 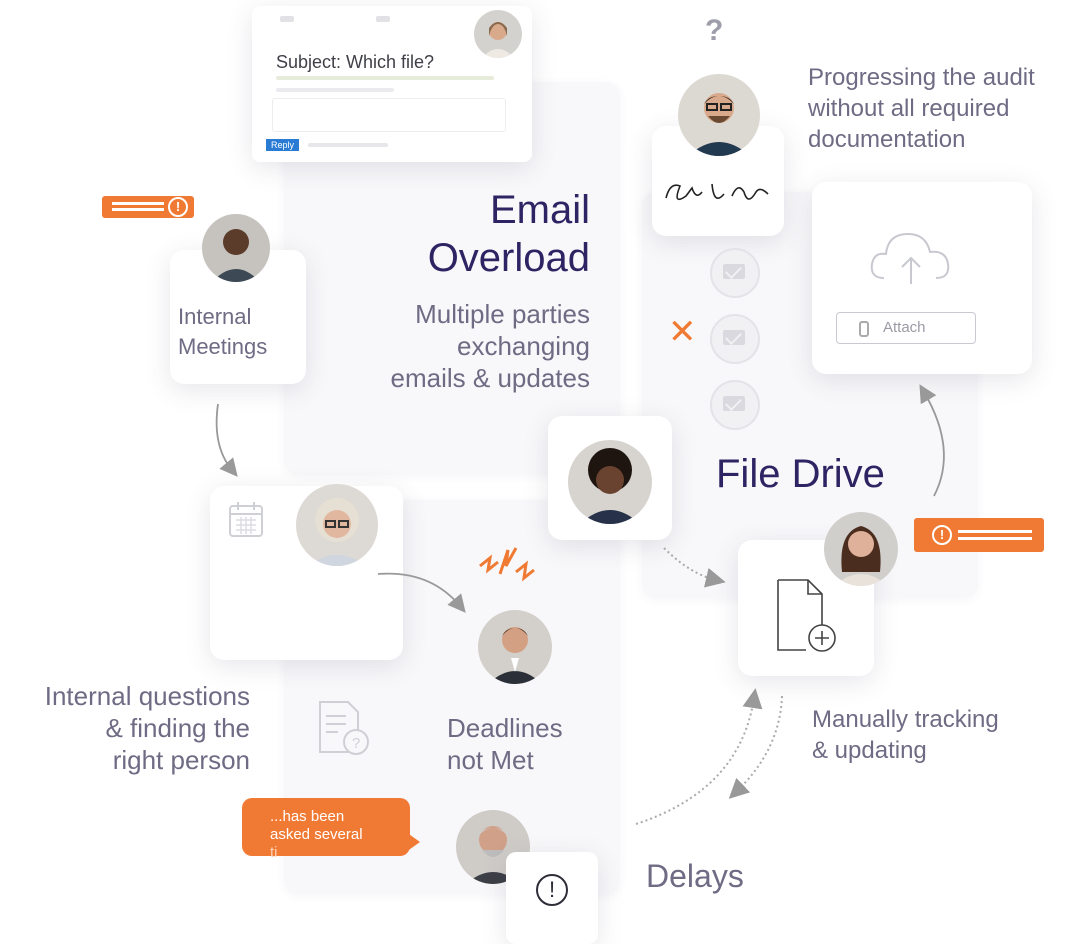 What do you see at coordinates (755, 747) in the screenshot?
I see `arrow-dotted-down` at bounding box center [755, 747].